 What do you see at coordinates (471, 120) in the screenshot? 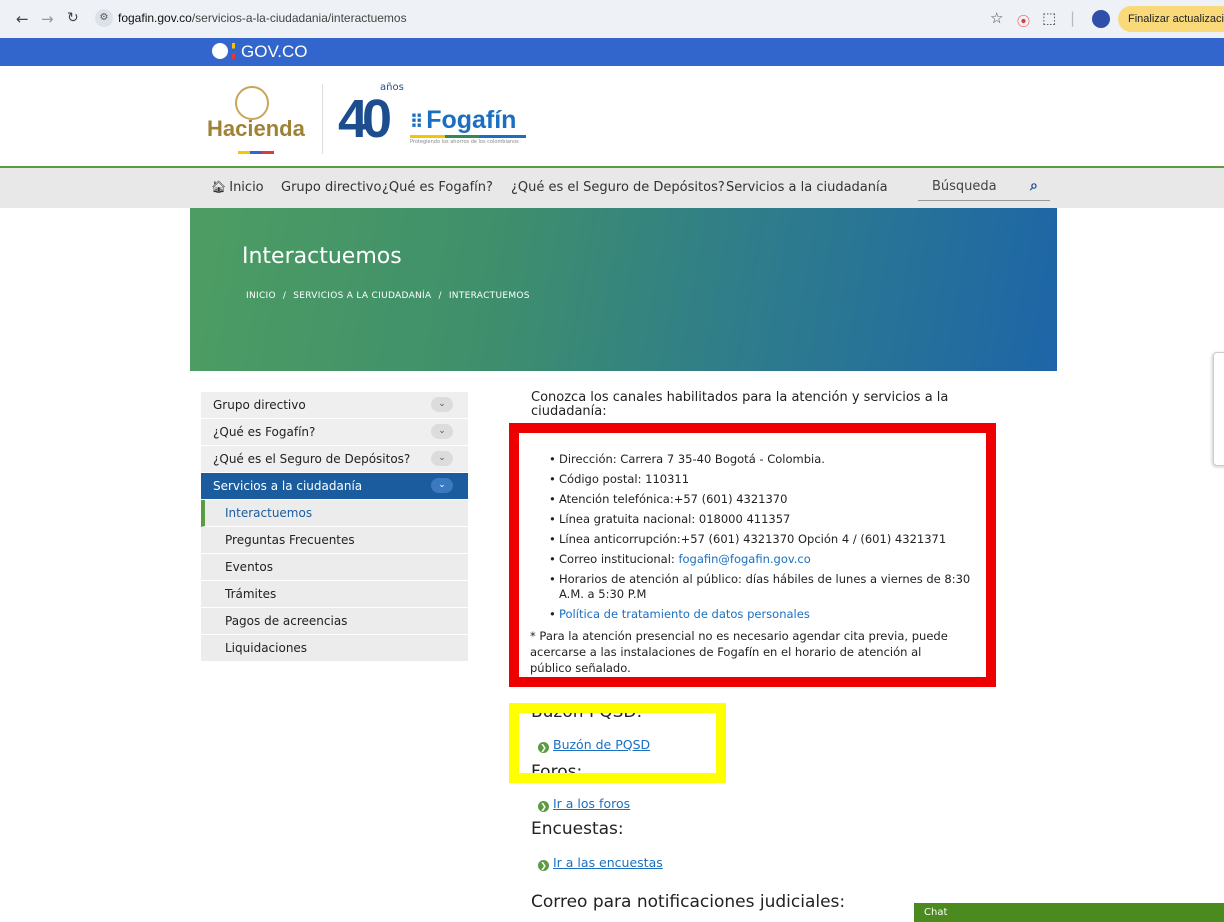
I see `fogafin-logo-text: Fogafín` at bounding box center [471, 120].